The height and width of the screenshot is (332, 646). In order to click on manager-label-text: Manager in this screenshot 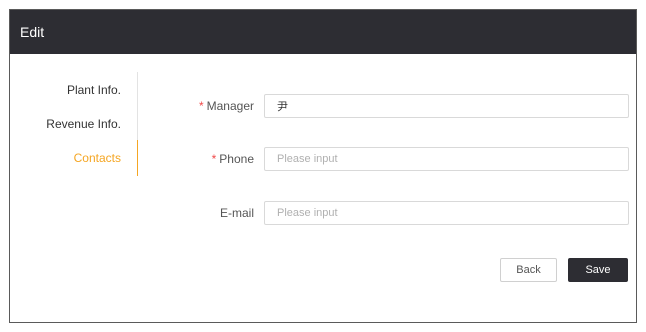, I will do `click(230, 106)`.